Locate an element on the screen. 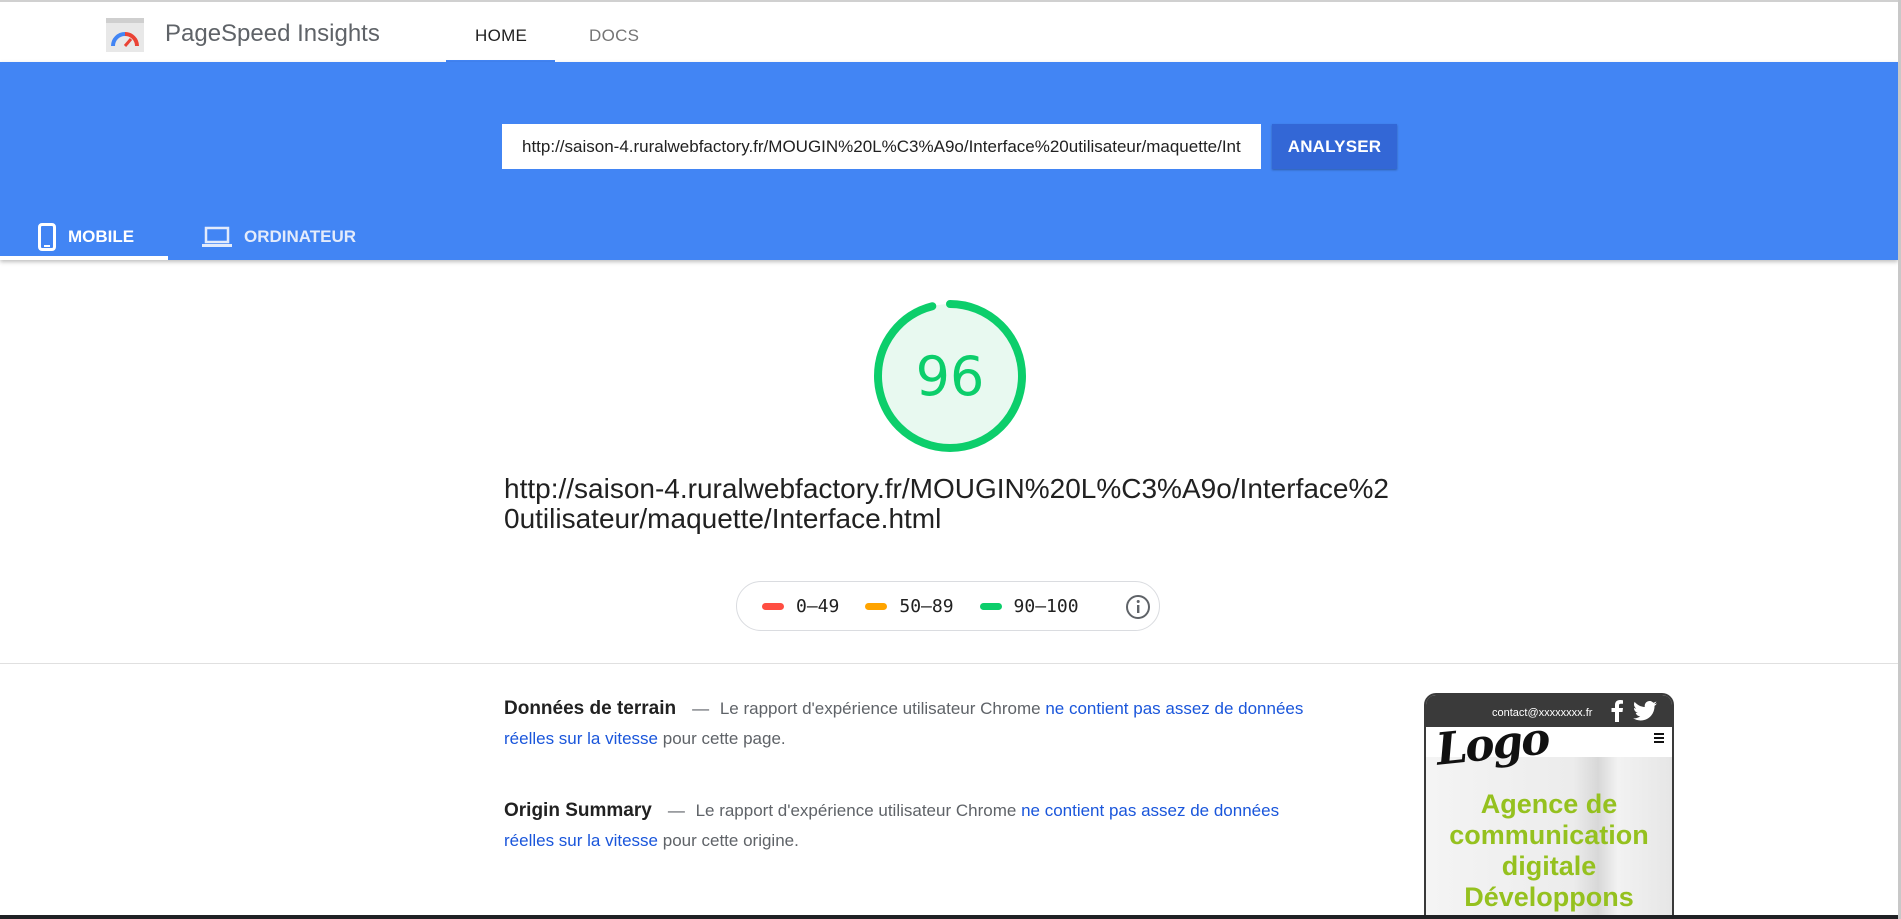 The width and height of the screenshot is (1901, 919). tab-desktop: ORDINATEUR is located at coordinates (279, 237).